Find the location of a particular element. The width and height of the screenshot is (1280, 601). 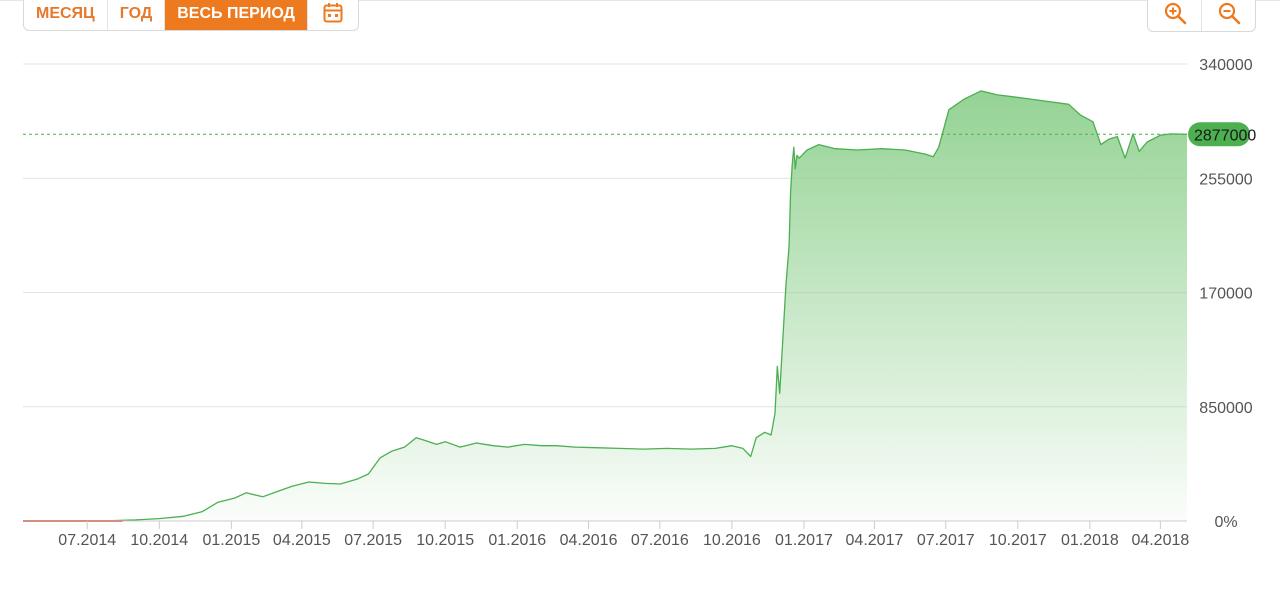

x-tick-label: 04.2015 is located at coordinates (302, 540).